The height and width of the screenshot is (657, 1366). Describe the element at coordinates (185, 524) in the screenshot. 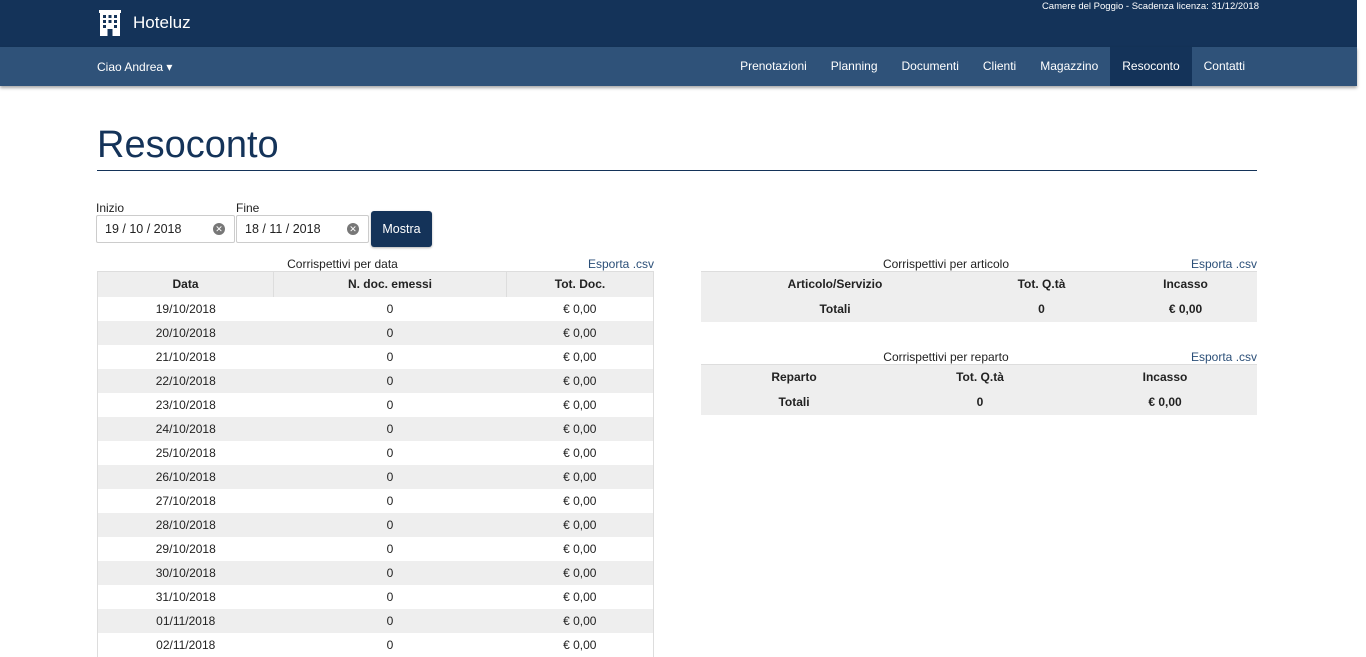

I see `cell-date: 28/10/2018` at that location.